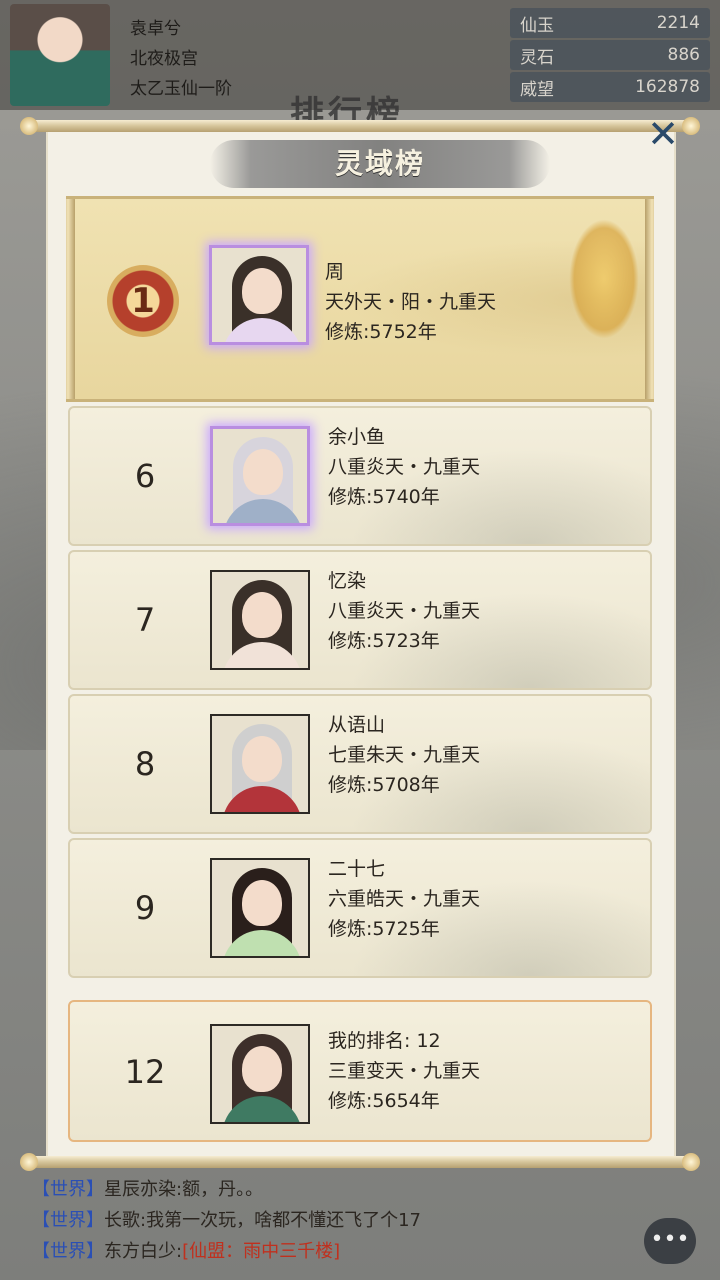 Image resolution: width=720 pixels, height=1280 pixels. What do you see at coordinates (155, 29) in the screenshot?
I see `player-name: 袁卓兮` at bounding box center [155, 29].